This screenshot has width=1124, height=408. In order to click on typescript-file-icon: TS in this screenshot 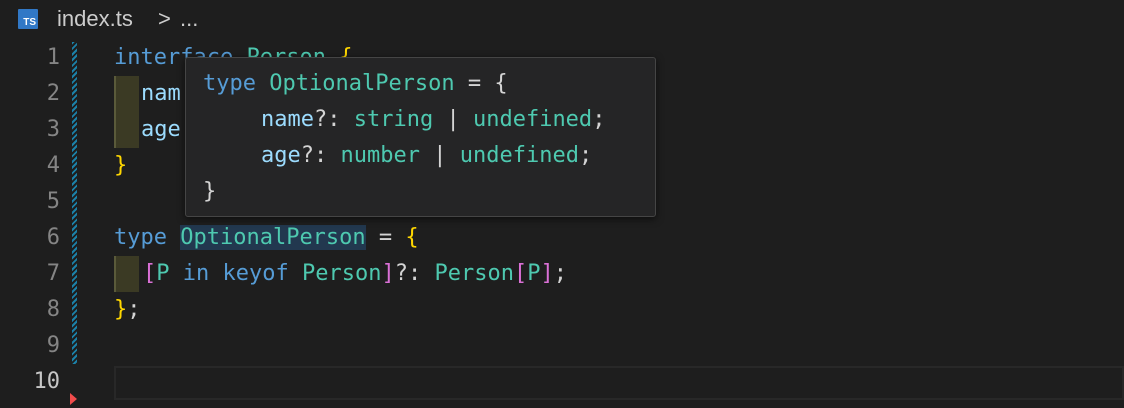, I will do `click(28, 19)`.